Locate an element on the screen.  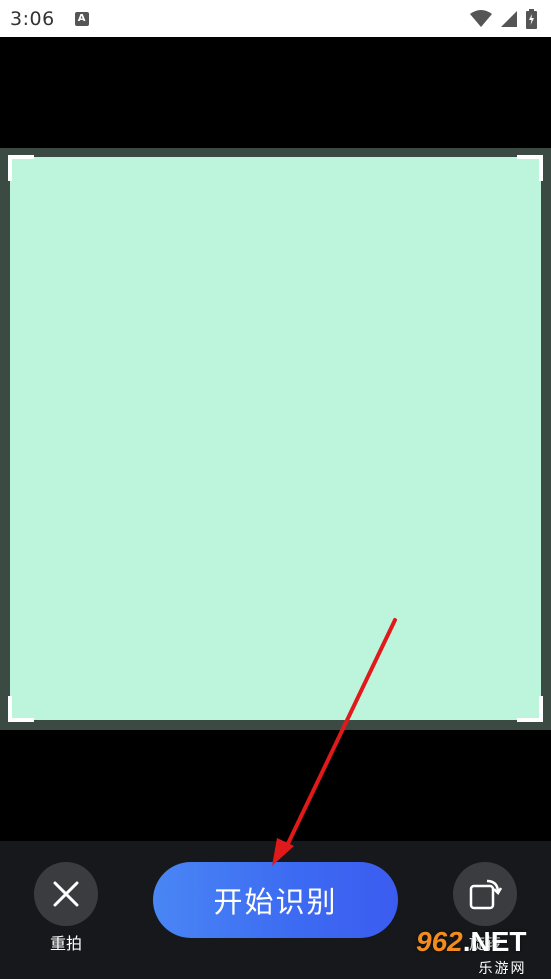
watermark-site: 乐游网 is located at coordinates (502, 969).